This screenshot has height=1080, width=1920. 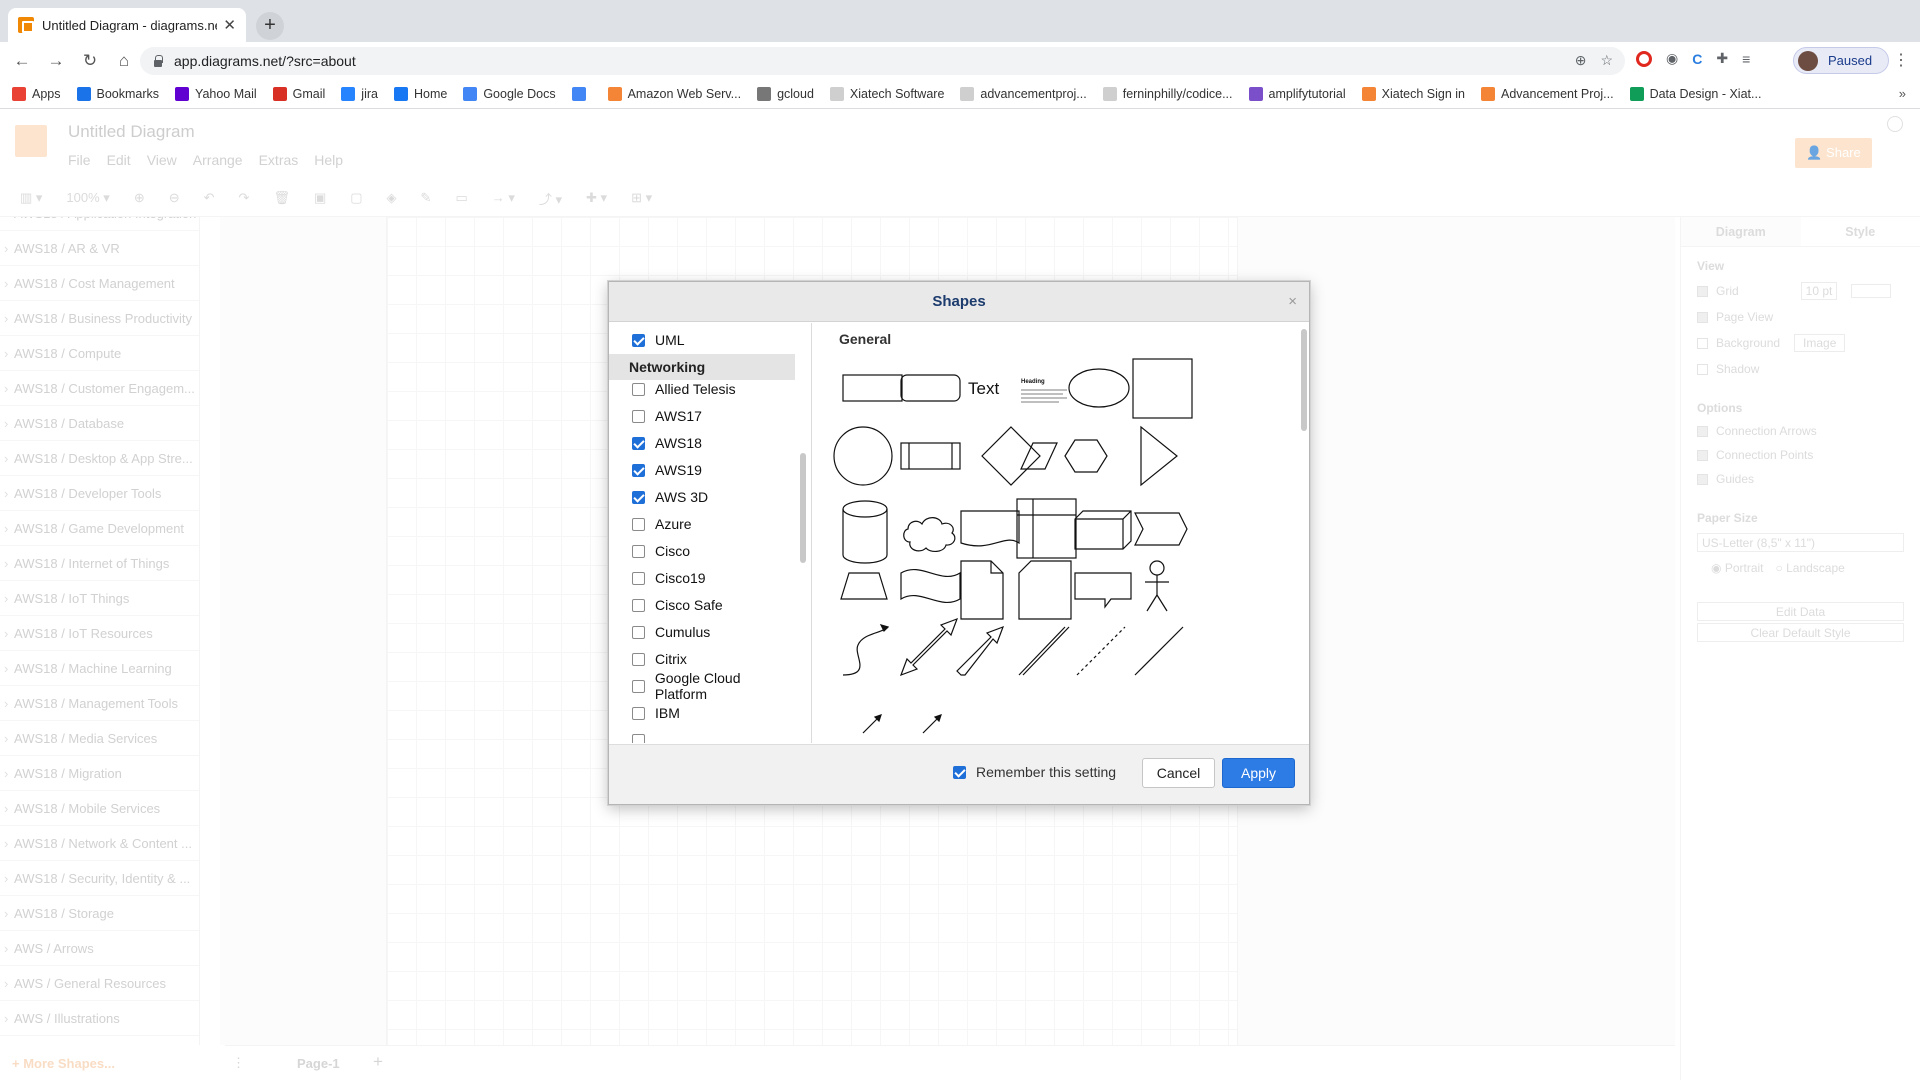 What do you see at coordinates (270, 26) in the screenshot?
I see `new-tab-button: +` at bounding box center [270, 26].